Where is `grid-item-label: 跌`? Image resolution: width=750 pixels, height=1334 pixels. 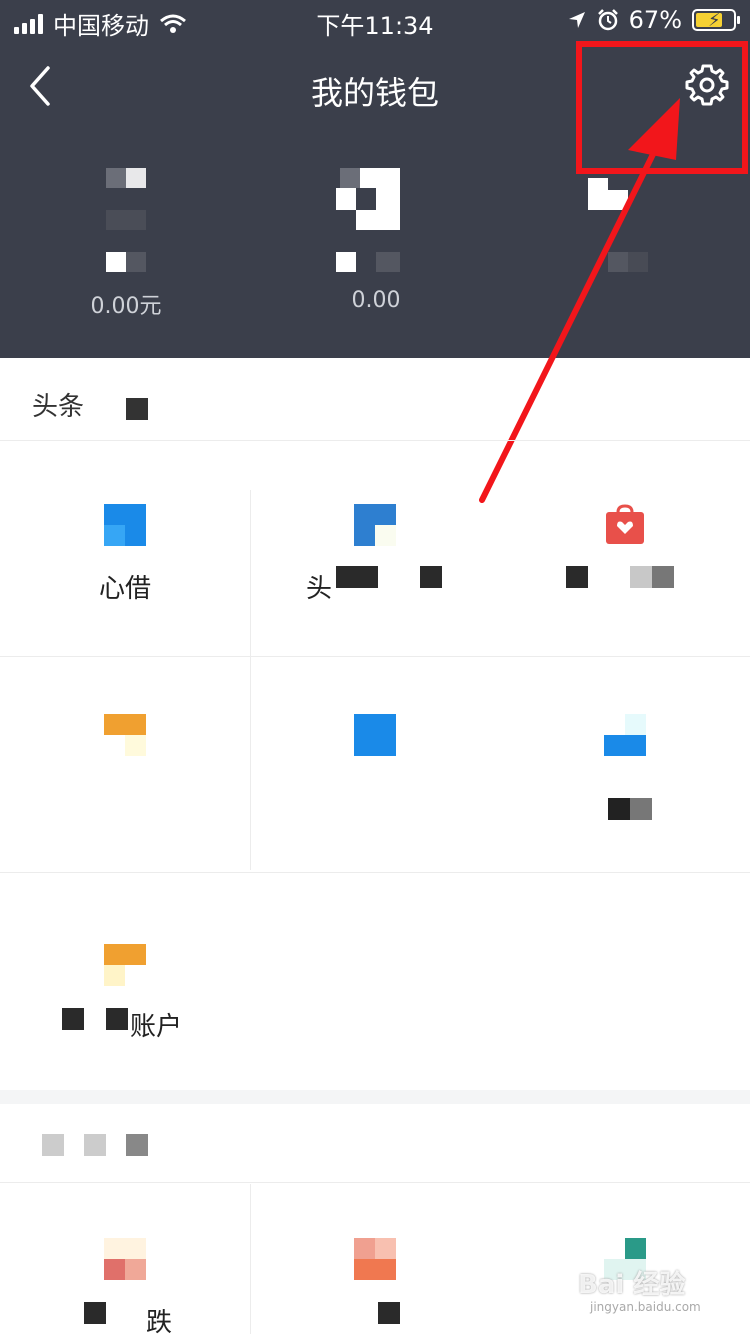
grid-item-label: 跌 is located at coordinates (159, 1321).